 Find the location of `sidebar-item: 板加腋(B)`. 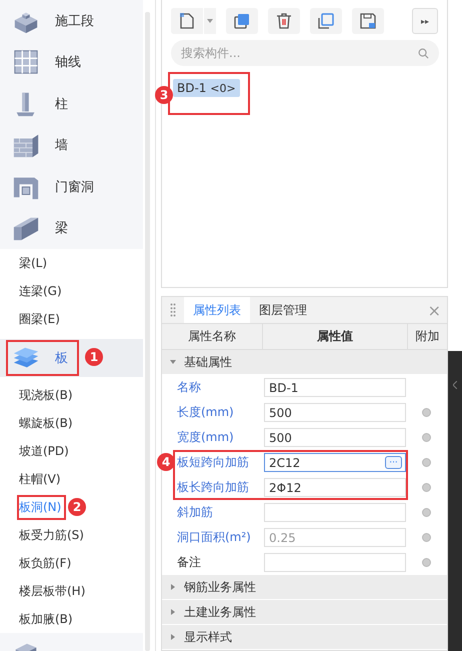

sidebar-item: 板加腋(B) is located at coordinates (47, 619).